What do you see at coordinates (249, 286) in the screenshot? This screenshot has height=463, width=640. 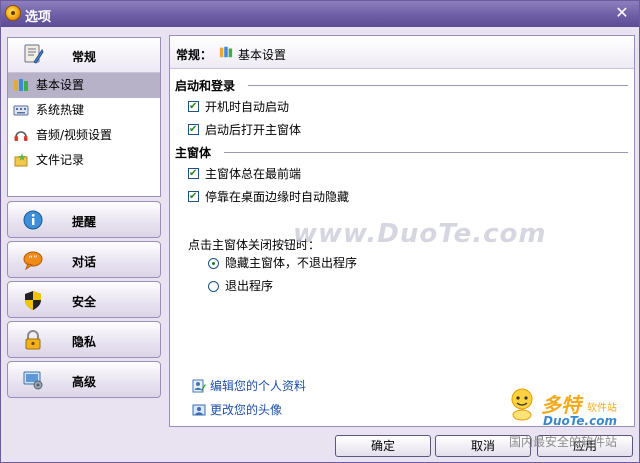 I see `option-label: 退出程序` at bounding box center [249, 286].